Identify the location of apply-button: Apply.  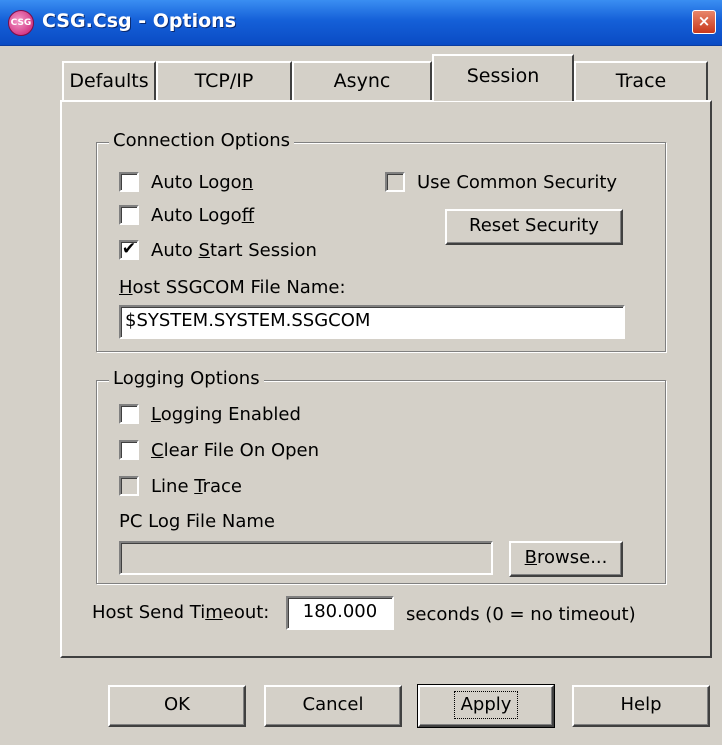
(486, 706).